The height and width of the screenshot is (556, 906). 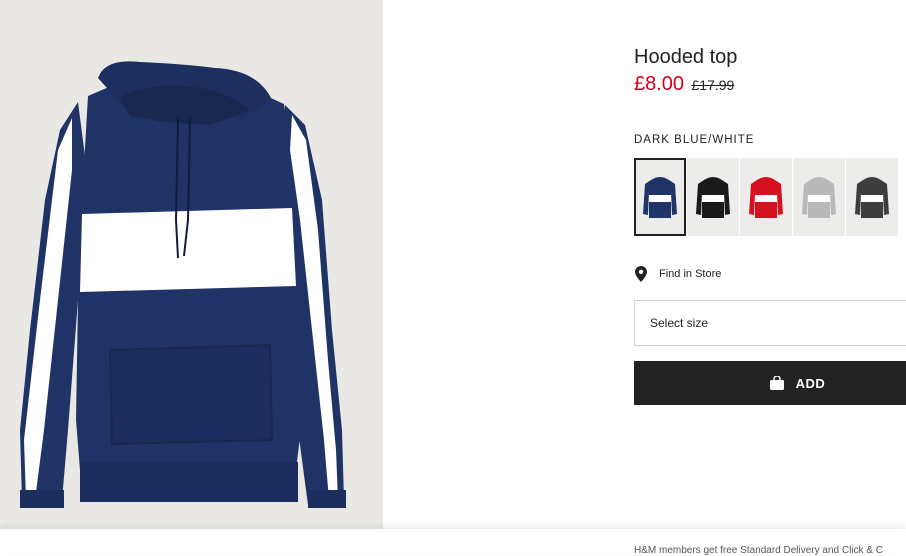 I want to click on size-select: Select size, so click(x=770, y=323).